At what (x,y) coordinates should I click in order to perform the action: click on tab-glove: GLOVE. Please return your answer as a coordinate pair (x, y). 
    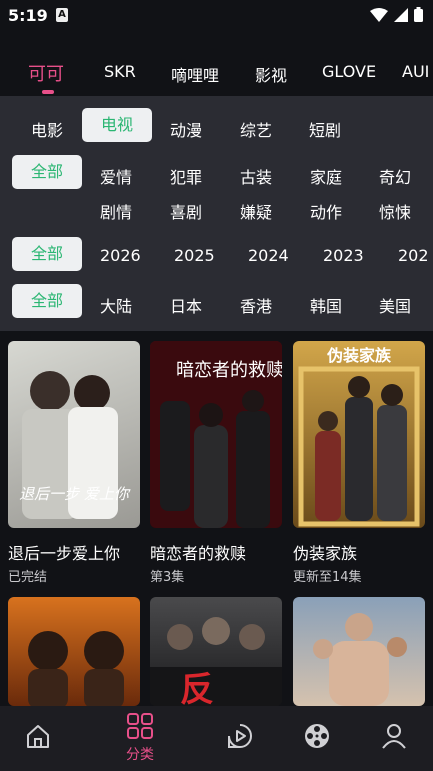
    Looking at the image, I should click on (349, 71).